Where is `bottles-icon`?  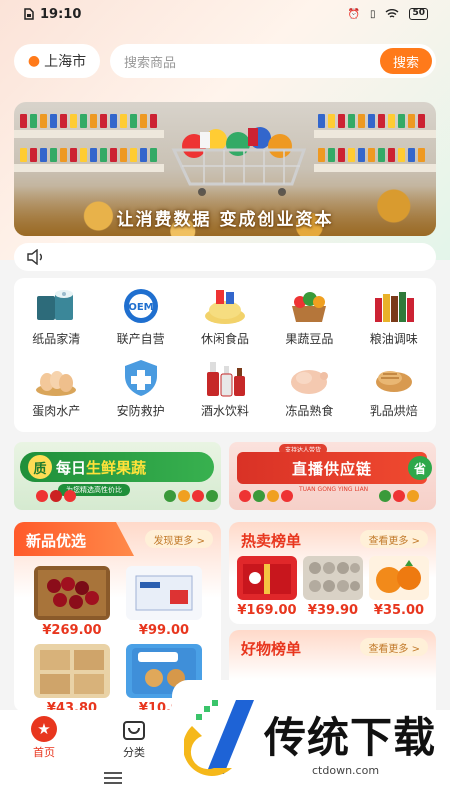
bottles-icon is located at coordinates (225, 378).